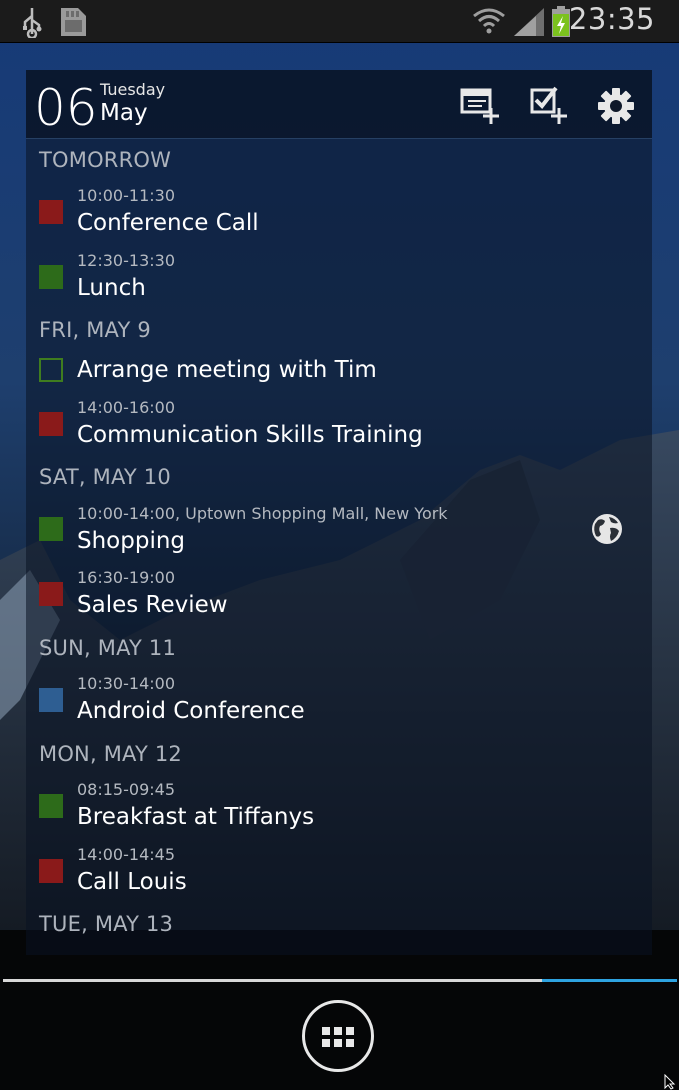 The image size is (679, 1090). What do you see at coordinates (339, 21) in the screenshot?
I see `status-bar: 23:35` at bounding box center [339, 21].